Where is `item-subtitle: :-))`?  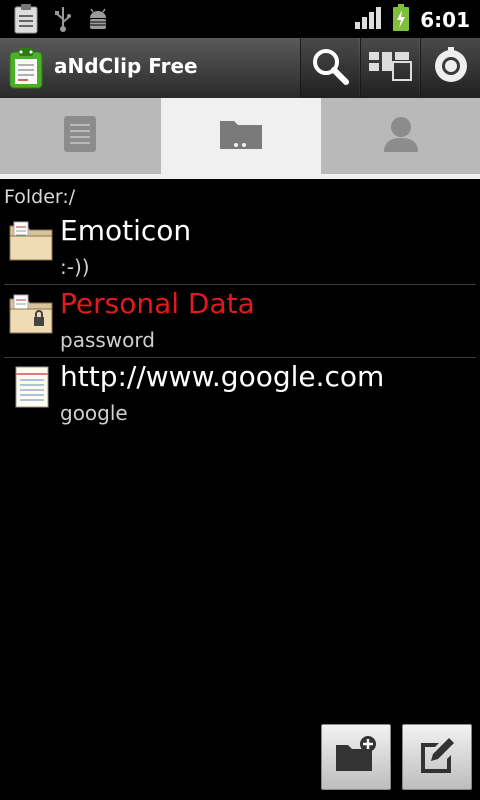 item-subtitle: :-)) is located at coordinates (75, 267).